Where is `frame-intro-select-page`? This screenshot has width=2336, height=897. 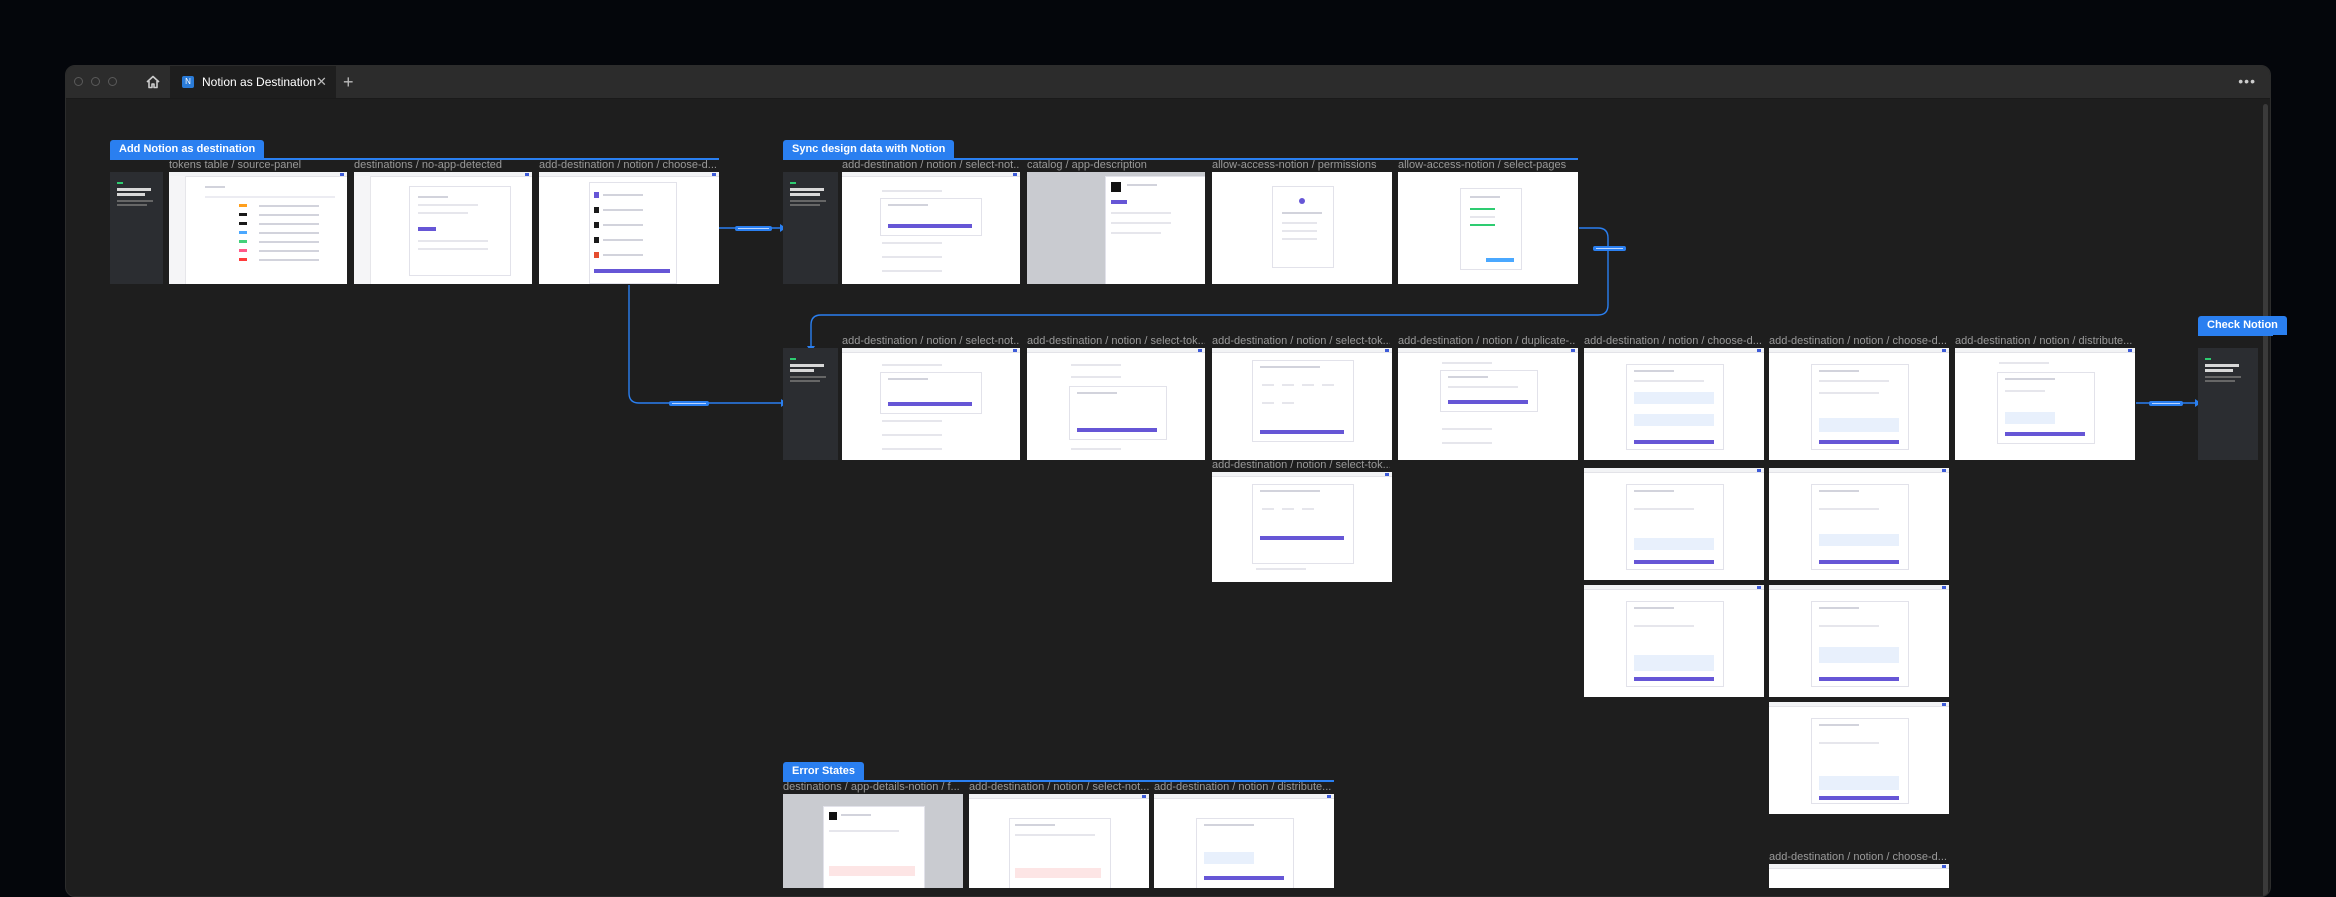 frame-intro-select-page is located at coordinates (810, 404).